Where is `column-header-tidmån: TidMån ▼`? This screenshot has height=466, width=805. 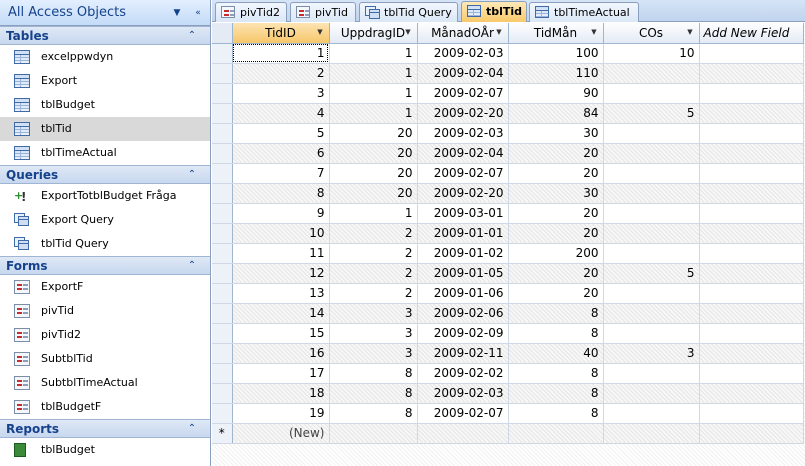 column-header-tidmån: TidMån ▼ is located at coordinates (556, 33).